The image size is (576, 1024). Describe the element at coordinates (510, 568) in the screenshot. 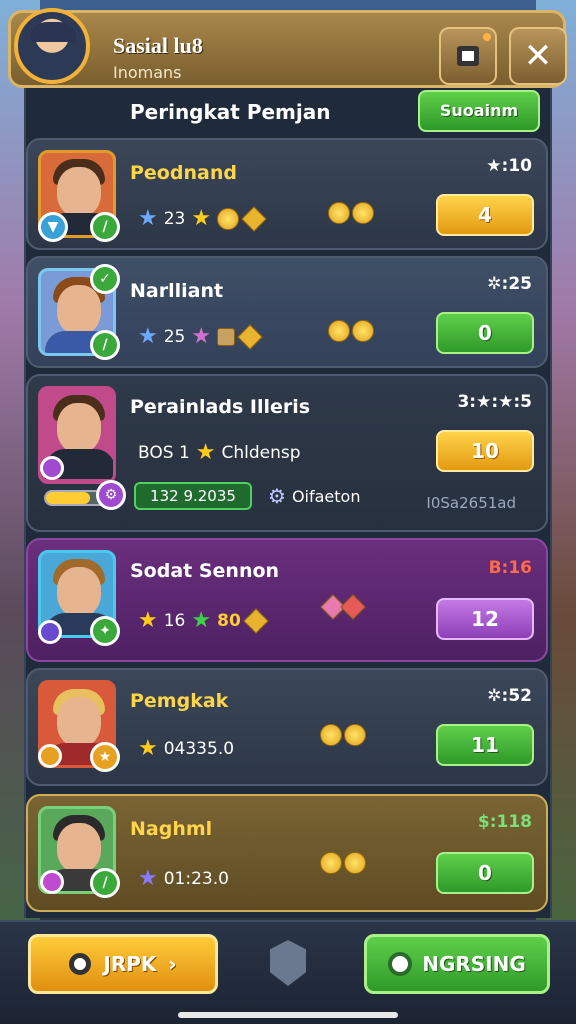

I see `row-score: B:16` at that location.